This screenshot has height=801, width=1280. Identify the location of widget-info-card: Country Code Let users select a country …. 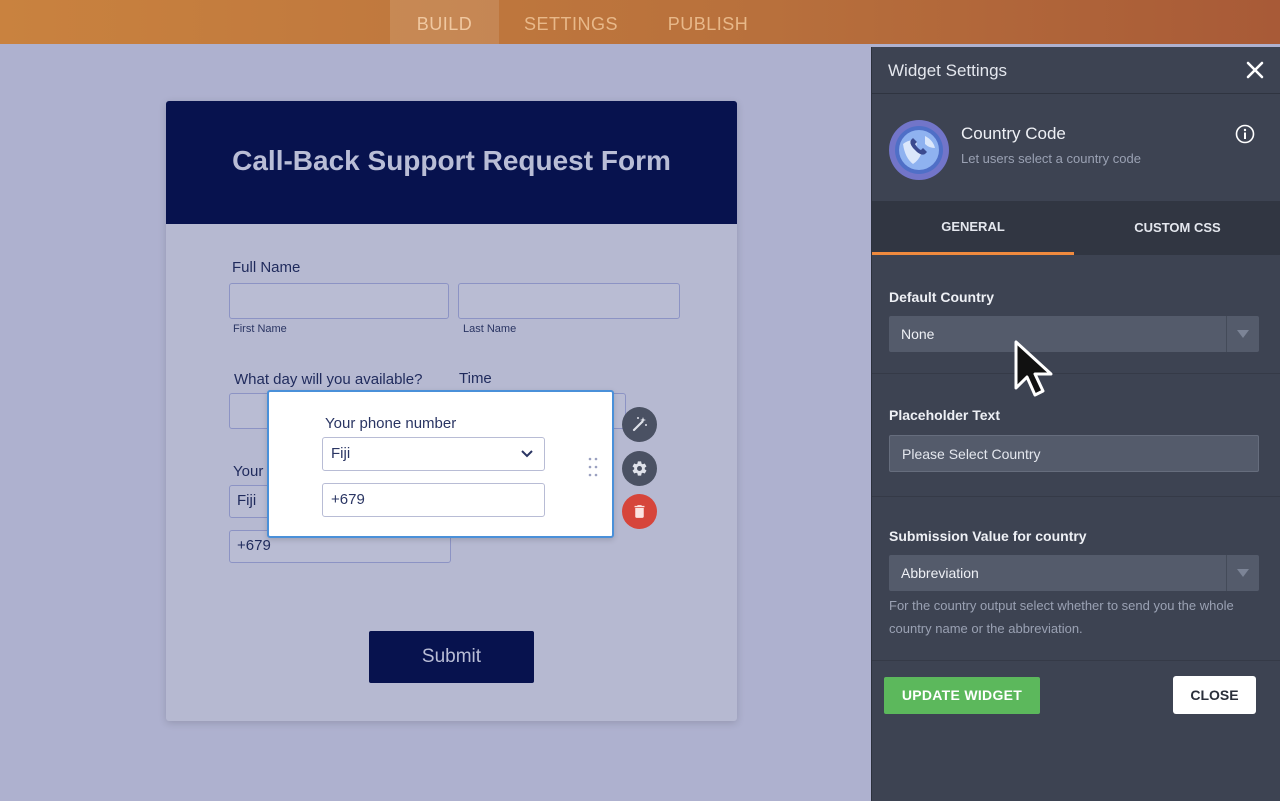
(1076, 148).